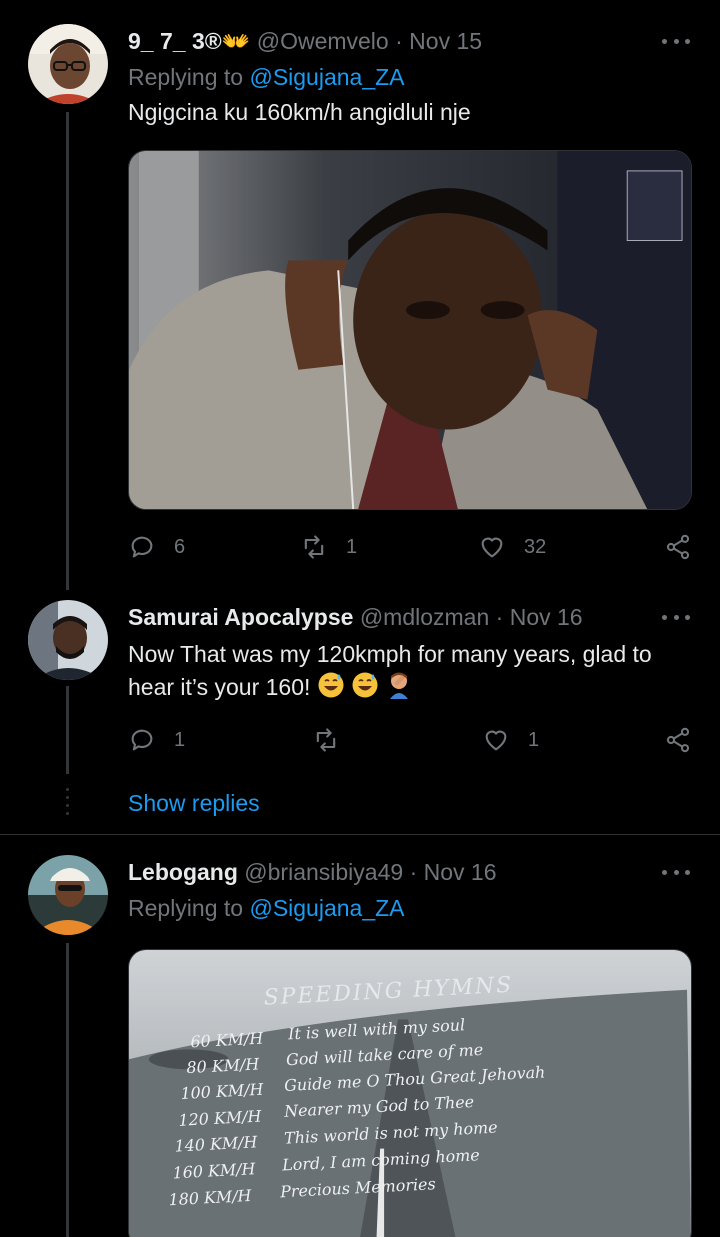 This screenshot has height=1237, width=720. I want to click on reply-button: 1, so click(156, 740).